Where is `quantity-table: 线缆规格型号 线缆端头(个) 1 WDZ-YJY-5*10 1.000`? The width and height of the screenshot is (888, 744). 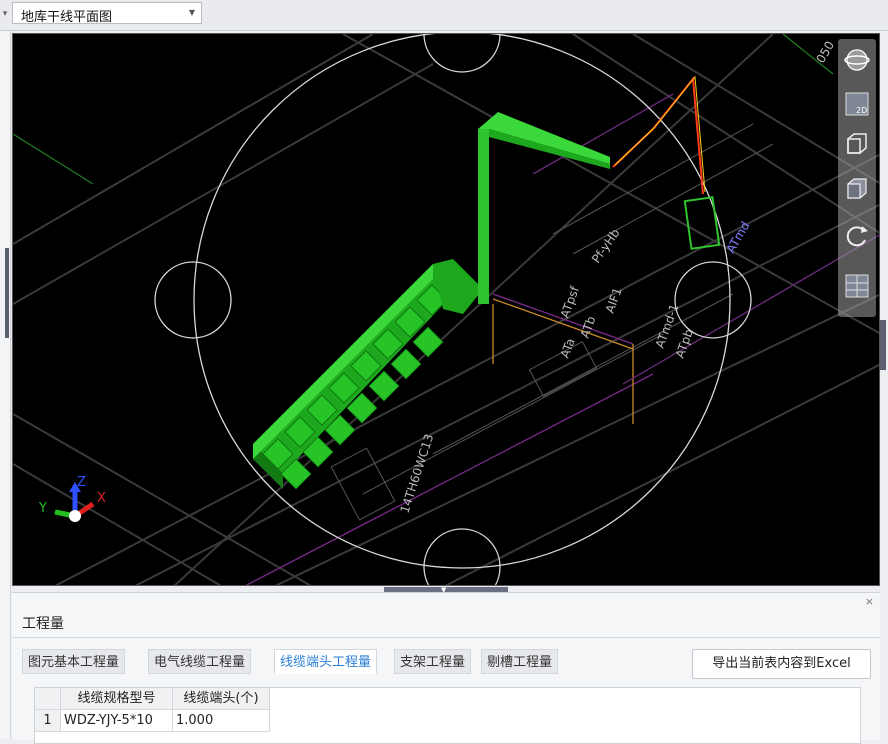
quantity-table: 线缆规格型号 线缆端头(个) 1 WDZ-YJY-5*10 1.000 is located at coordinates (447, 715).